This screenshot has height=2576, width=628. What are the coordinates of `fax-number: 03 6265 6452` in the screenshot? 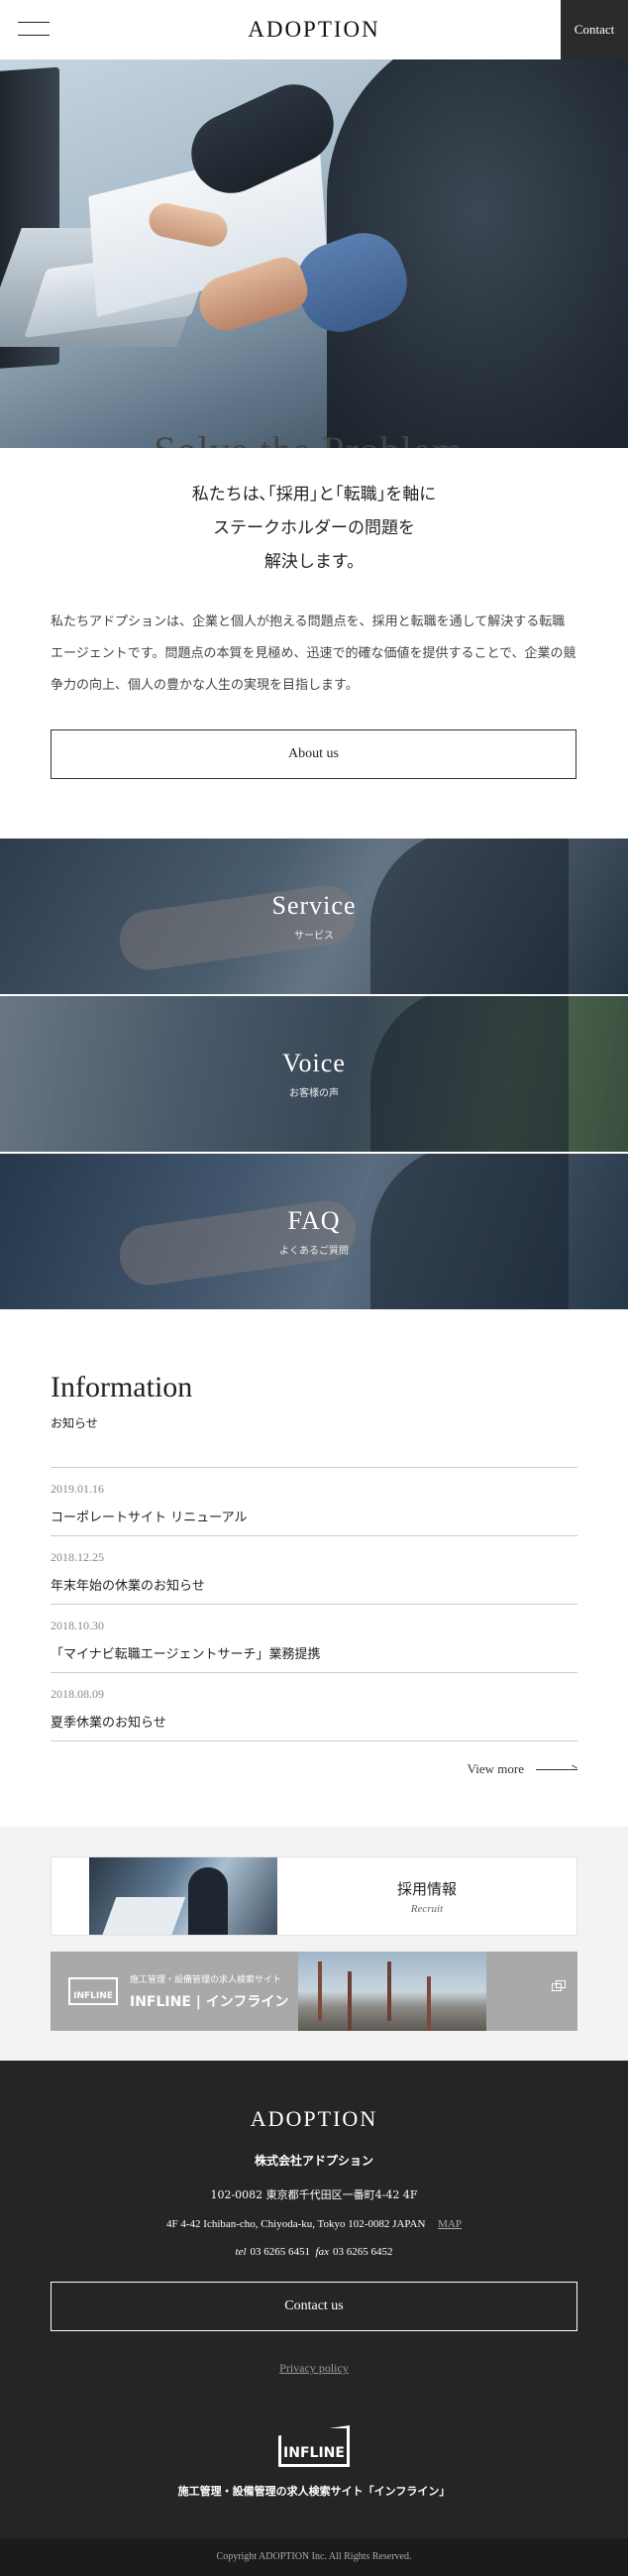 It's located at (363, 2252).